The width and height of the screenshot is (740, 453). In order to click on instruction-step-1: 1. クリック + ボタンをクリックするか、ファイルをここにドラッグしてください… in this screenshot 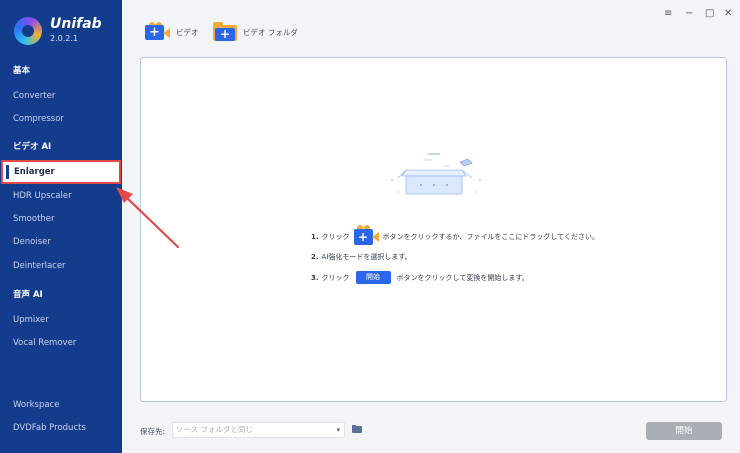, I will do `click(455, 236)`.